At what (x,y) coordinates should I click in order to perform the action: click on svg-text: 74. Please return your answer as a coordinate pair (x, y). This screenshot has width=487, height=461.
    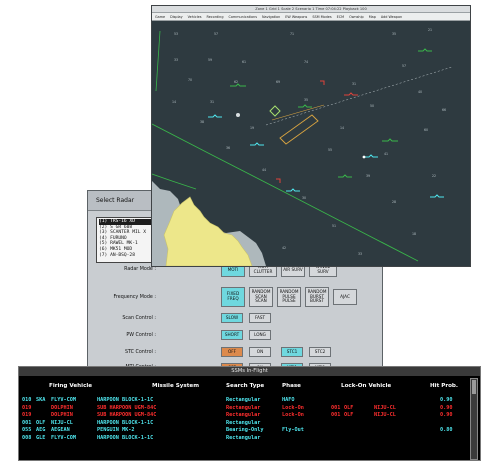
    Looking at the image, I should click on (306, 62).